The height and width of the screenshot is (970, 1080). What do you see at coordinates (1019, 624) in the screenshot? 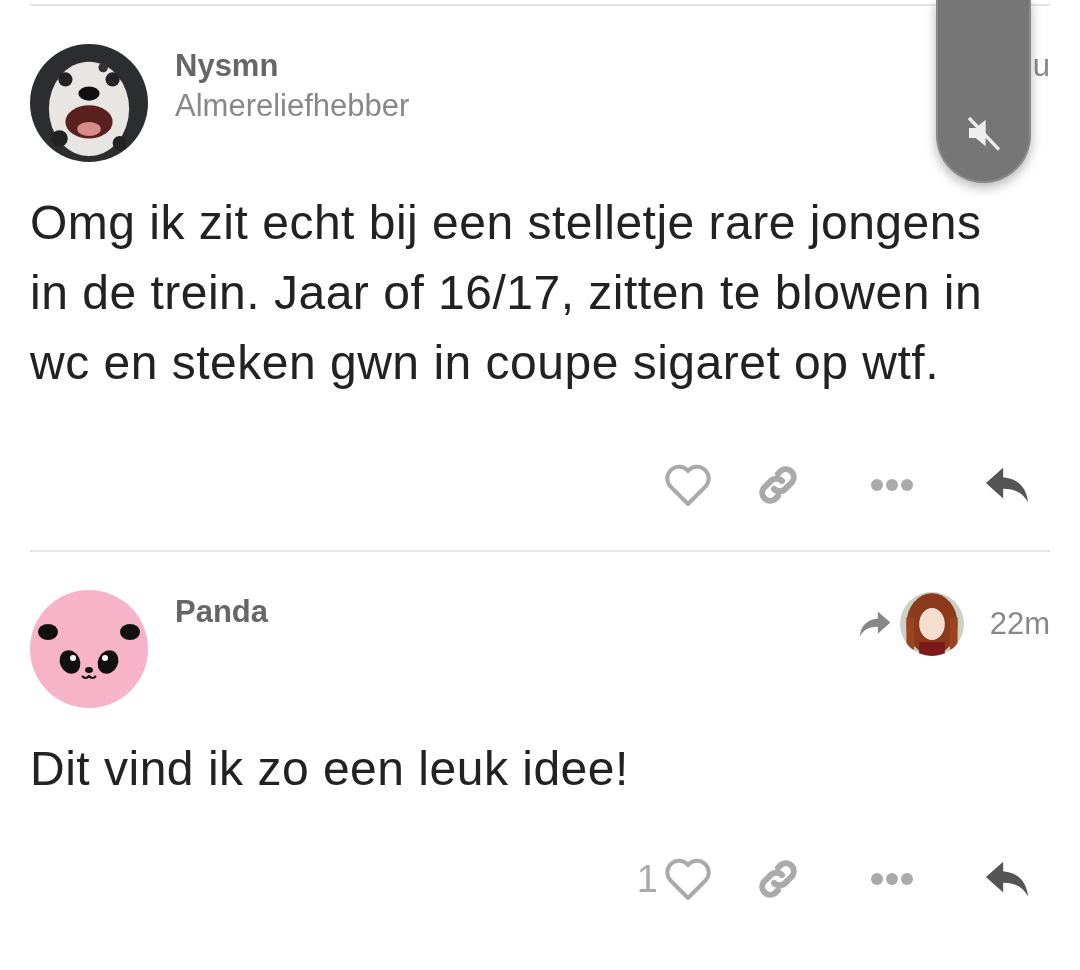
I see `post-time: 22m` at bounding box center [1019, 624].